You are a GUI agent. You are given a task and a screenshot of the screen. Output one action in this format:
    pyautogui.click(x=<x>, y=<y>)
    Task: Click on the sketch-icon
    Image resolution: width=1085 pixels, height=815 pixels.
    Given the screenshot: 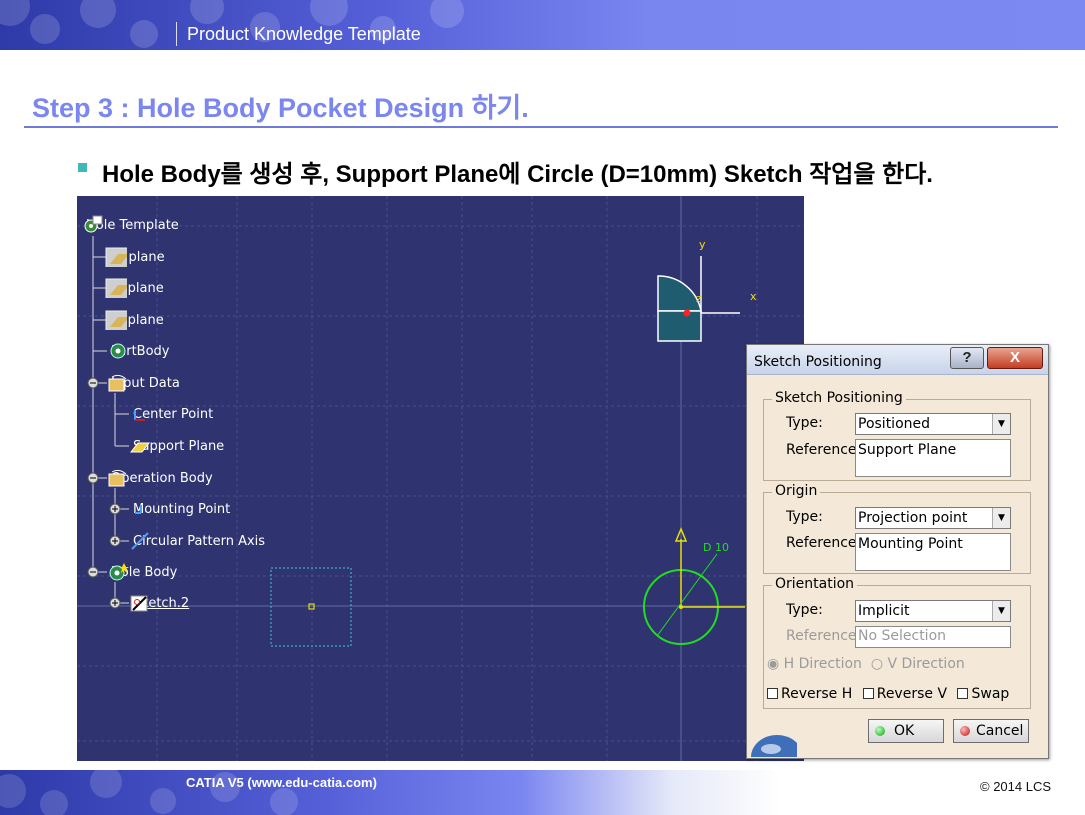 What is the action you would take?
    pyautogui.click(x=139, y=603)
    